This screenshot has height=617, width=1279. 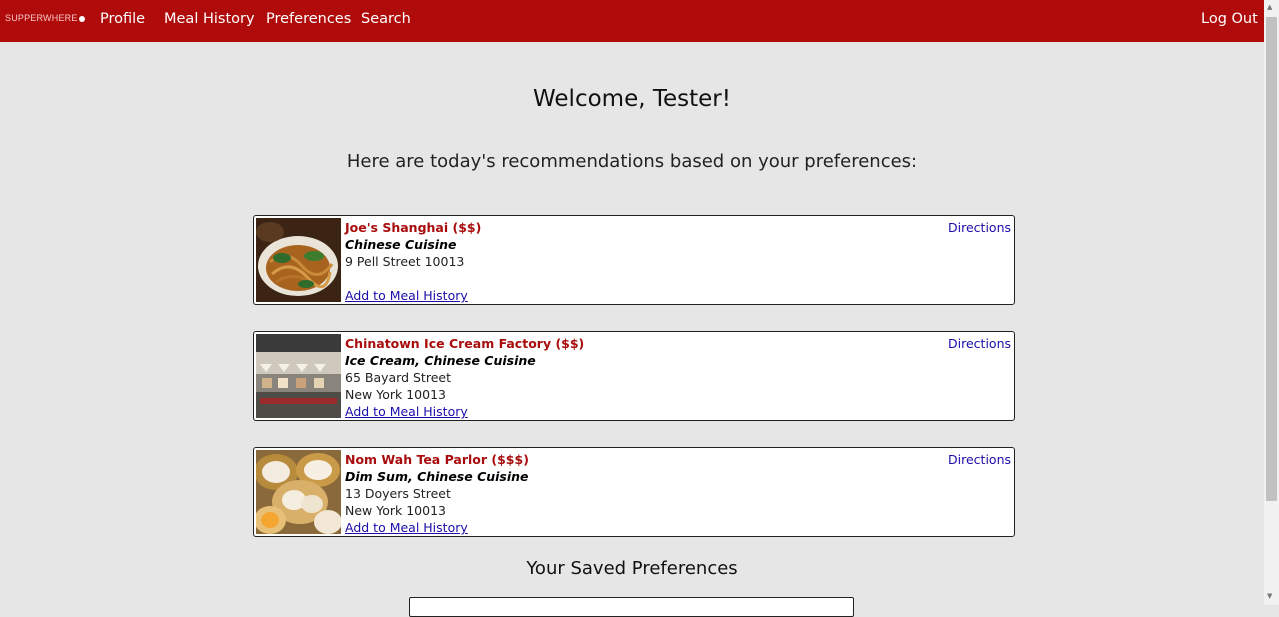 I want to click on saved-preferences-box, so click(x=631, y=607).